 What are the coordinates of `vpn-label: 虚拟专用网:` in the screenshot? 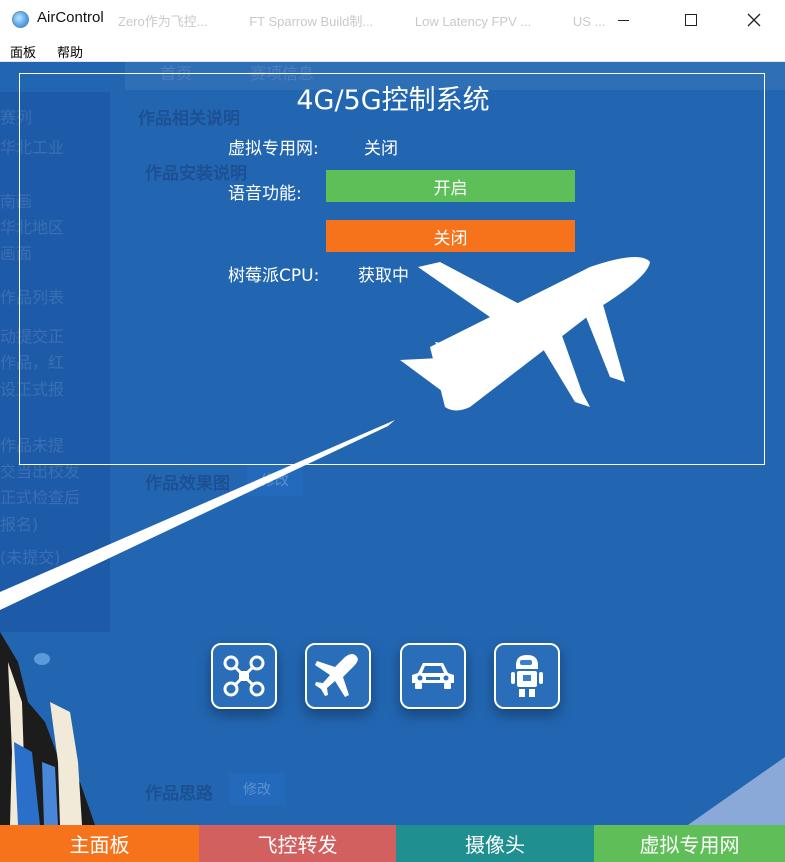 It's located at (273, 149).